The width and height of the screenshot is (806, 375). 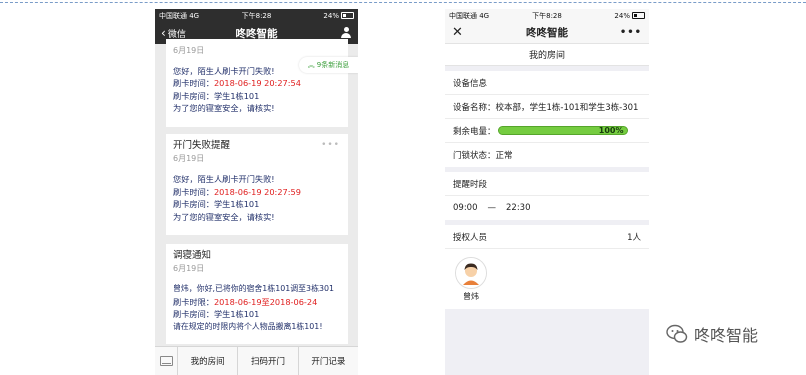 I want to click on keyboard-icon, so click(x=166, y=361).